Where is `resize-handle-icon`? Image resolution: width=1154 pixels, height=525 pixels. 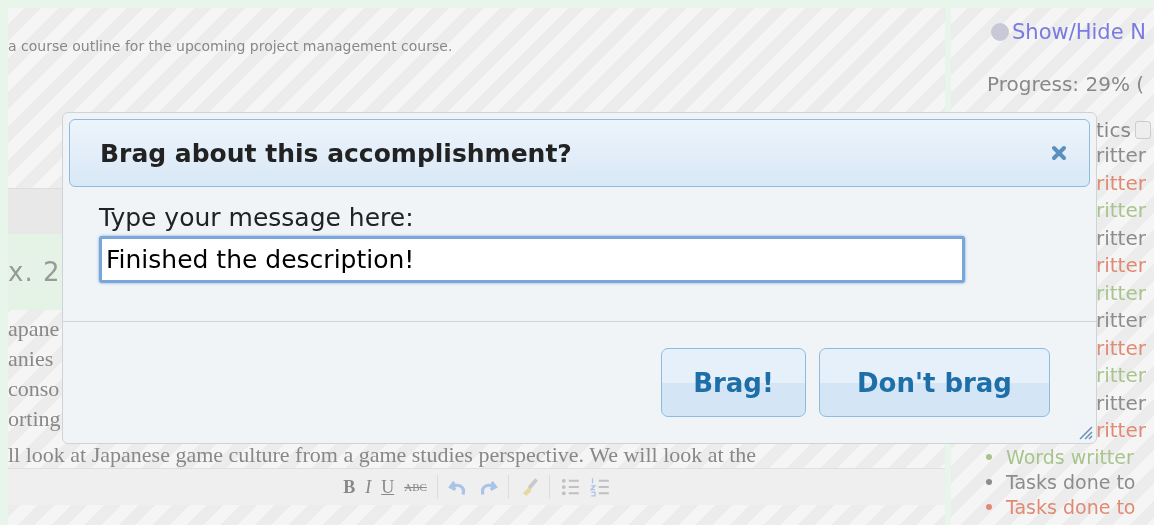 resize-handle-icon is located at coordinates (1085, 432).